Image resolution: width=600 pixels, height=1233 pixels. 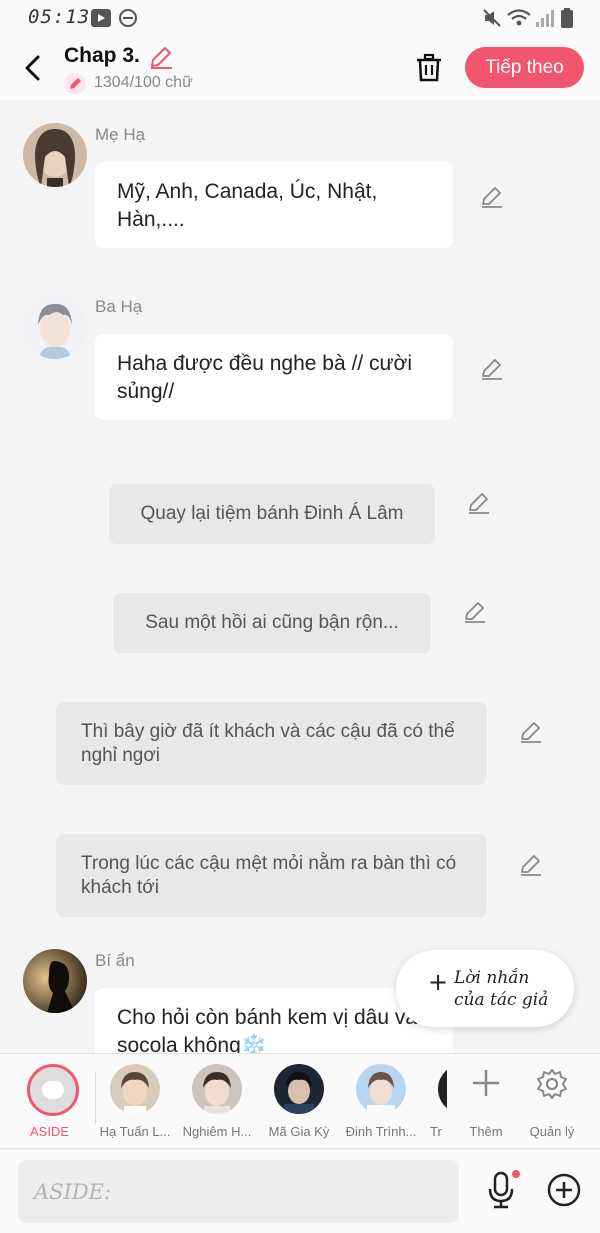 I want to click on chapter-title: Chap 3., so click(x=102, y=55).